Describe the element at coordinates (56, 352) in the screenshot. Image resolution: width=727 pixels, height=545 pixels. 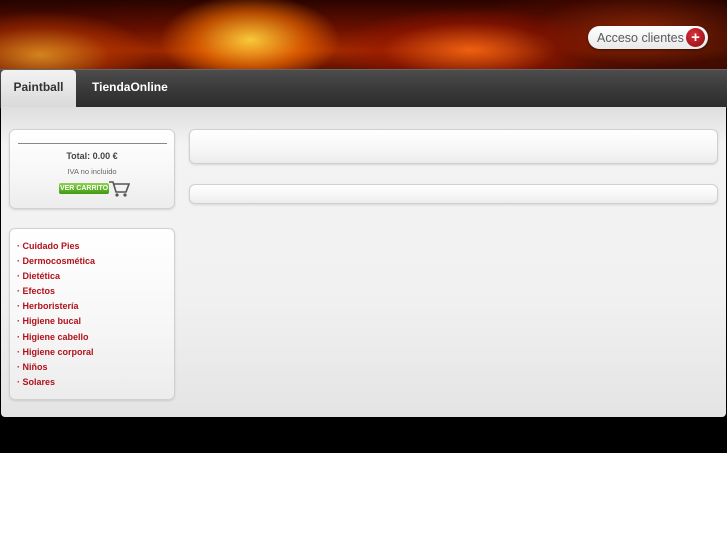
I see `category-item: · Higiene corporal` at that location.